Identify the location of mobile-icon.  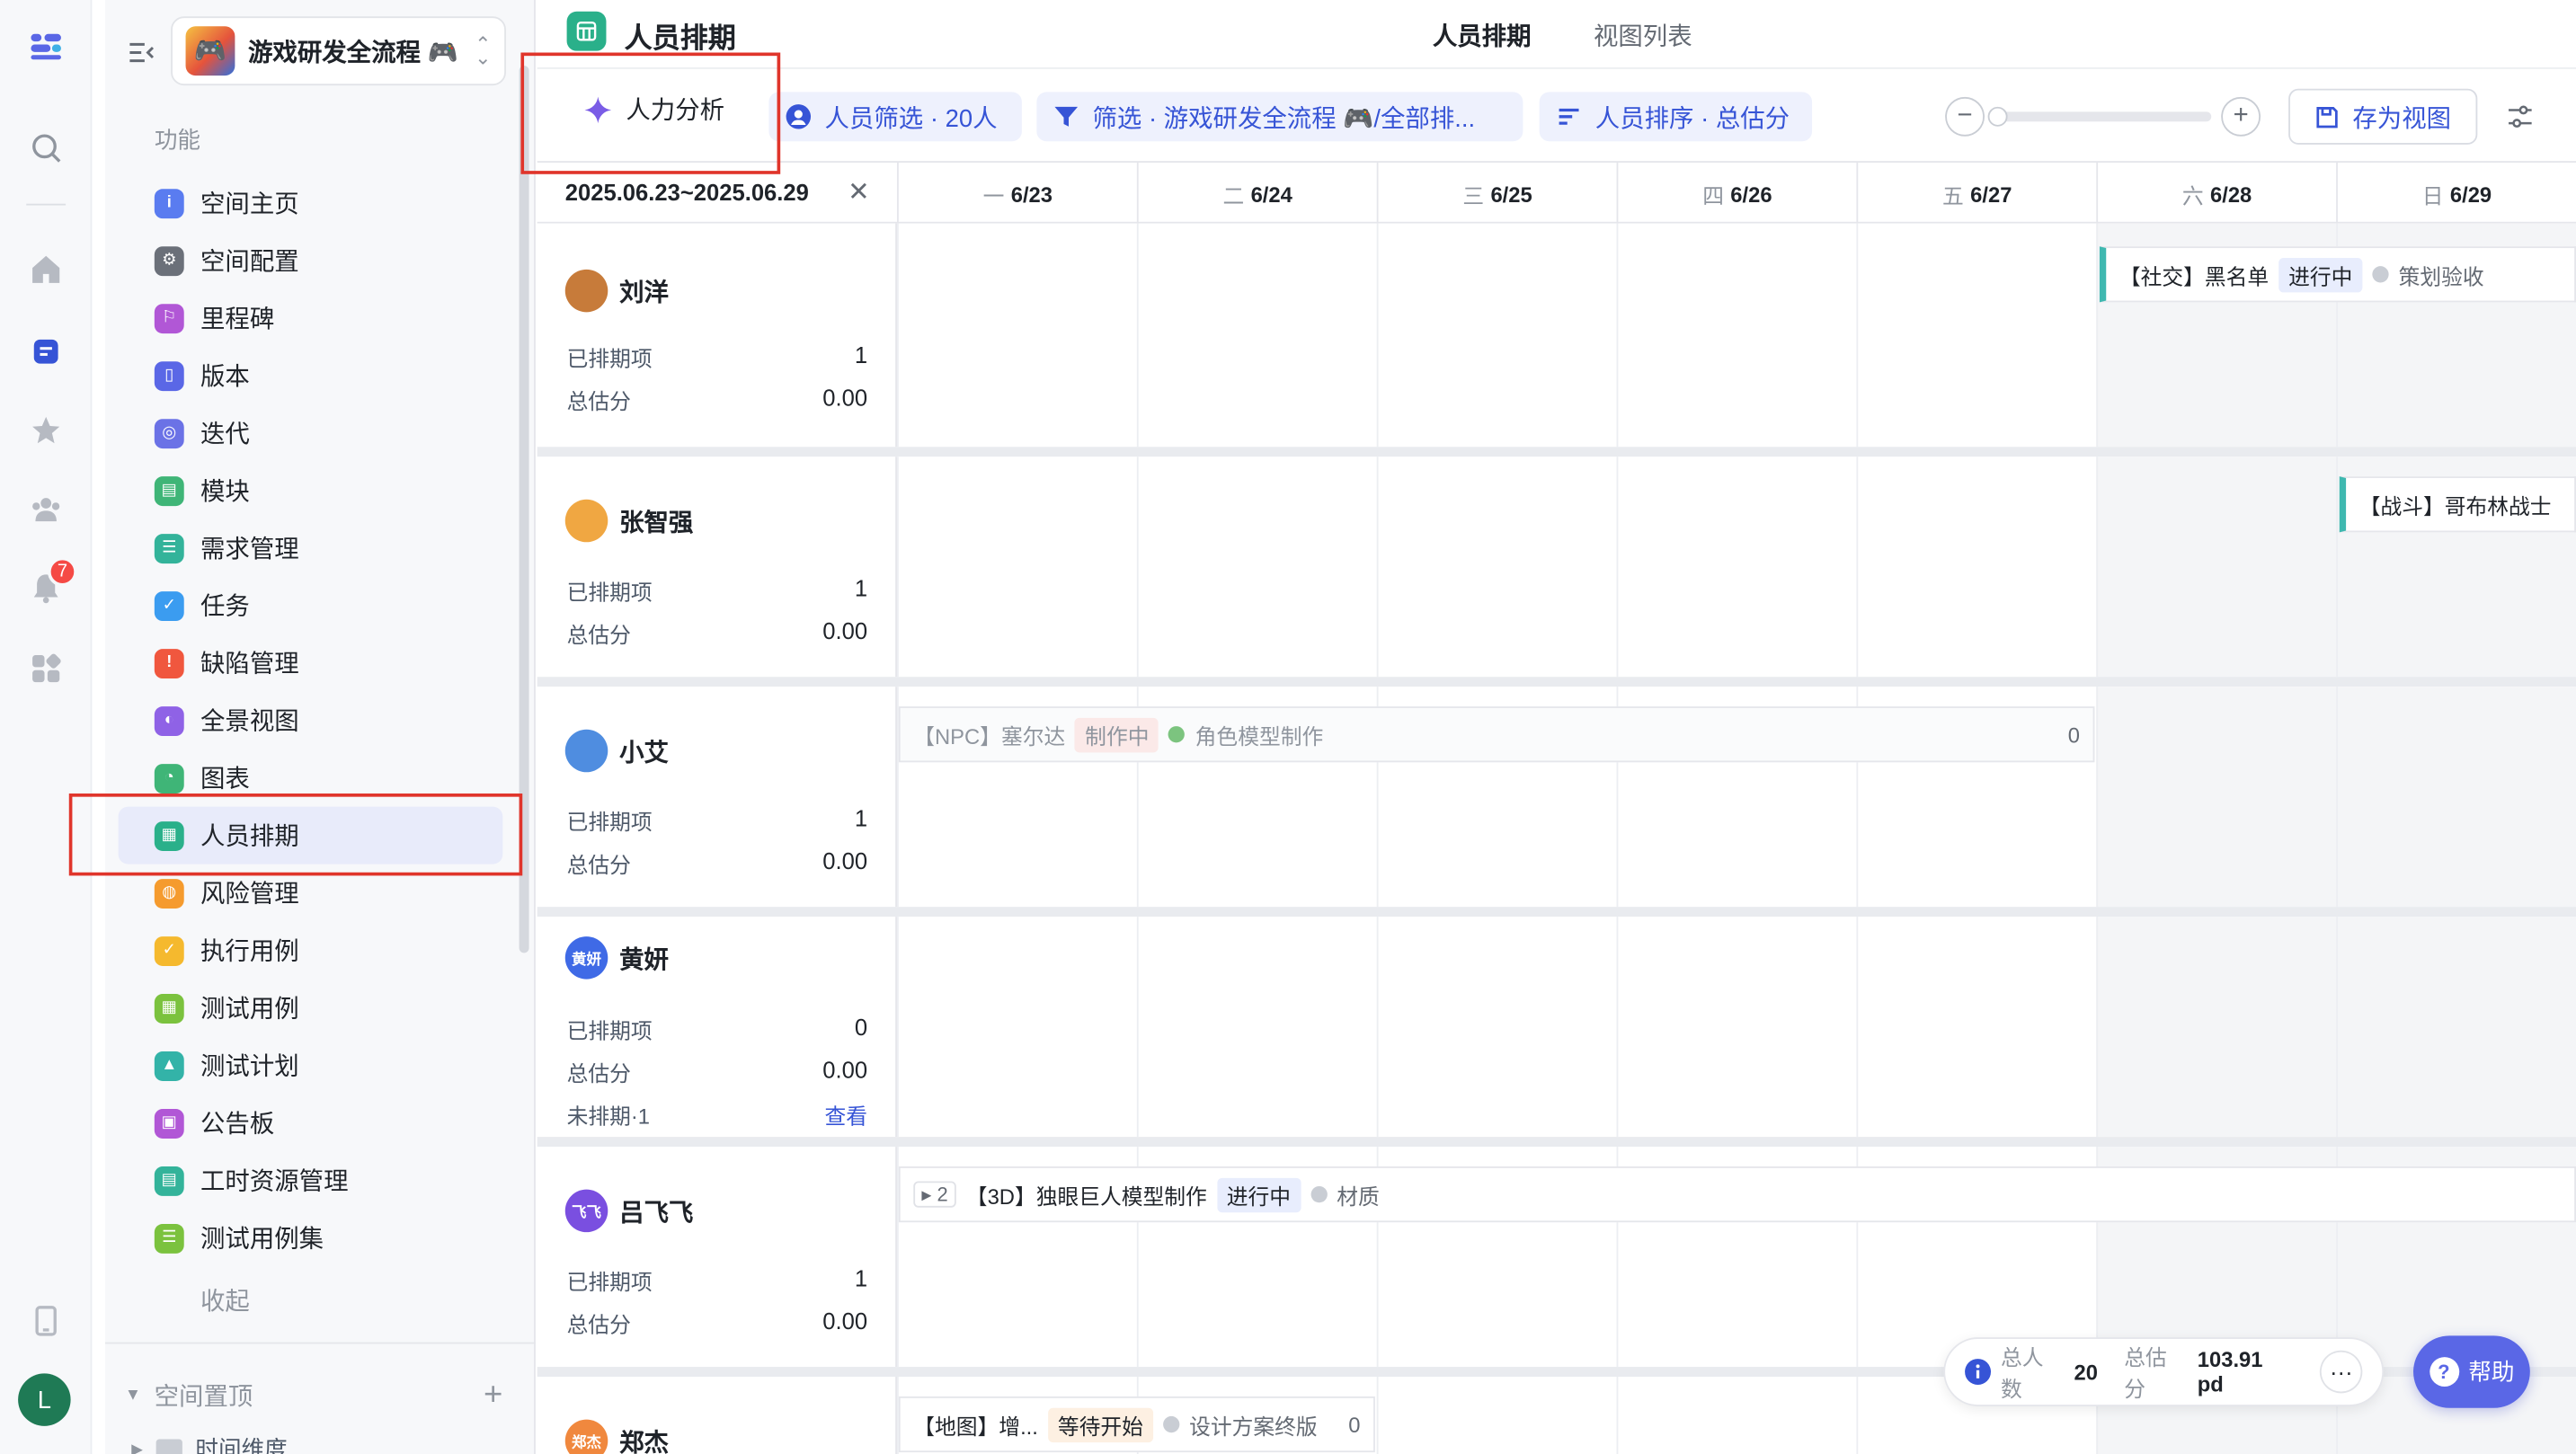
(46, 1320).